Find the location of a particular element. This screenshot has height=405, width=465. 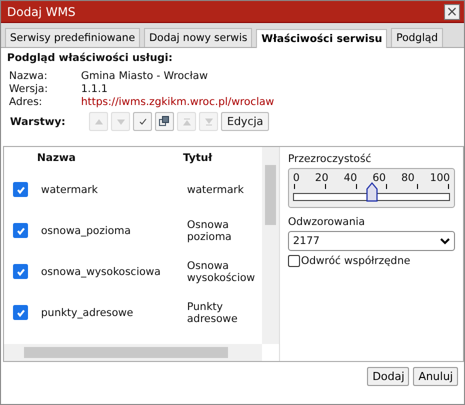

property-value: Gmina Miasto - Wrocław is located at coordinates (145, 76).